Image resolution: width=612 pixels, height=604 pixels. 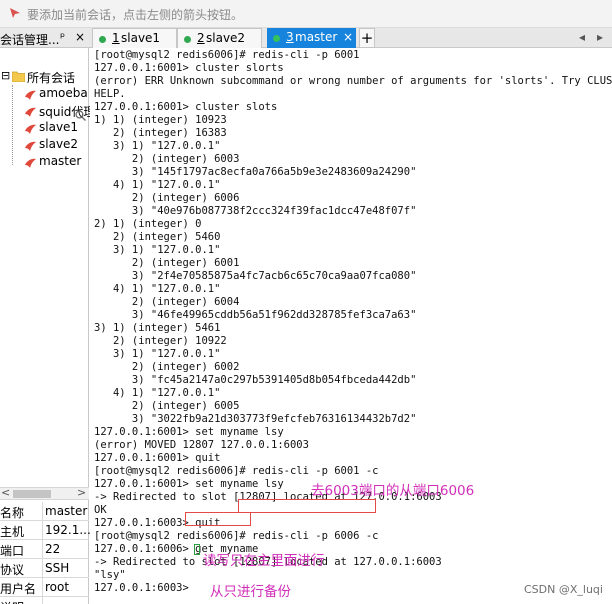 I want to click on terminal-line: 2) (integer) 6006, so click(x=167, y=198).